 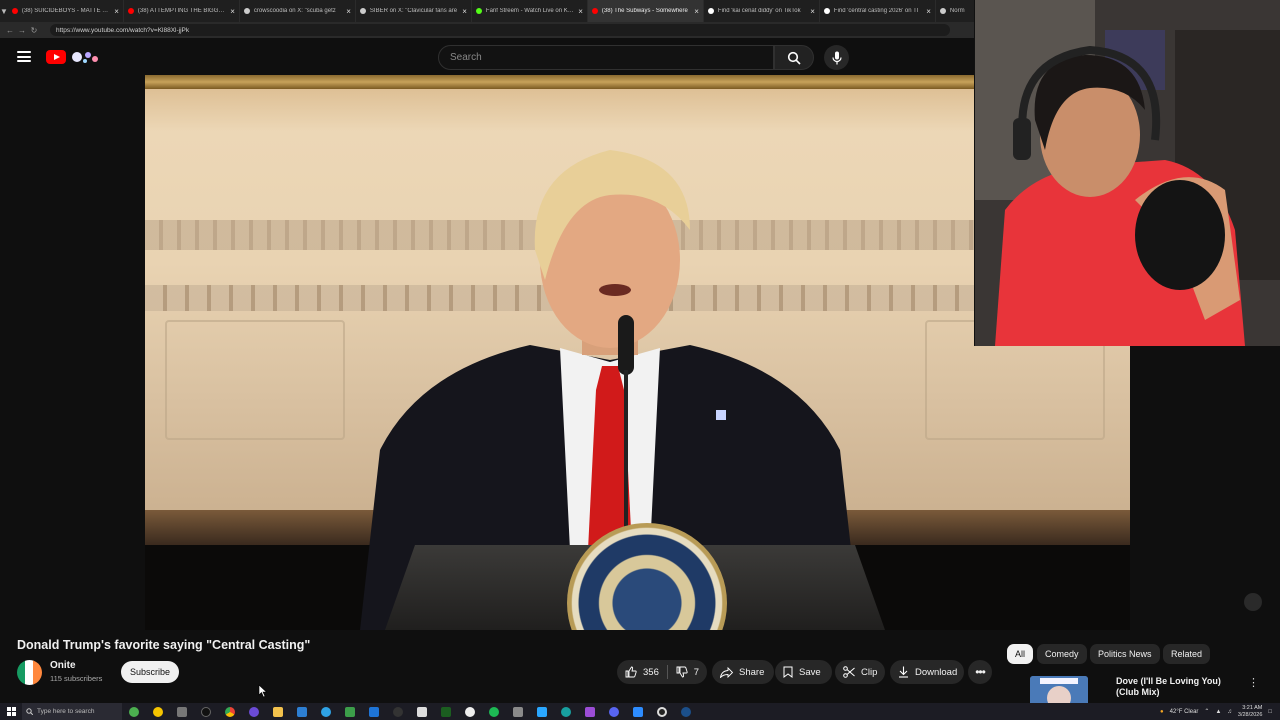 What do you see at coordinates (1125, 654) in the screenshot?
I see `chip-politics-news: Politics News` at bounding box center [1125, 654].